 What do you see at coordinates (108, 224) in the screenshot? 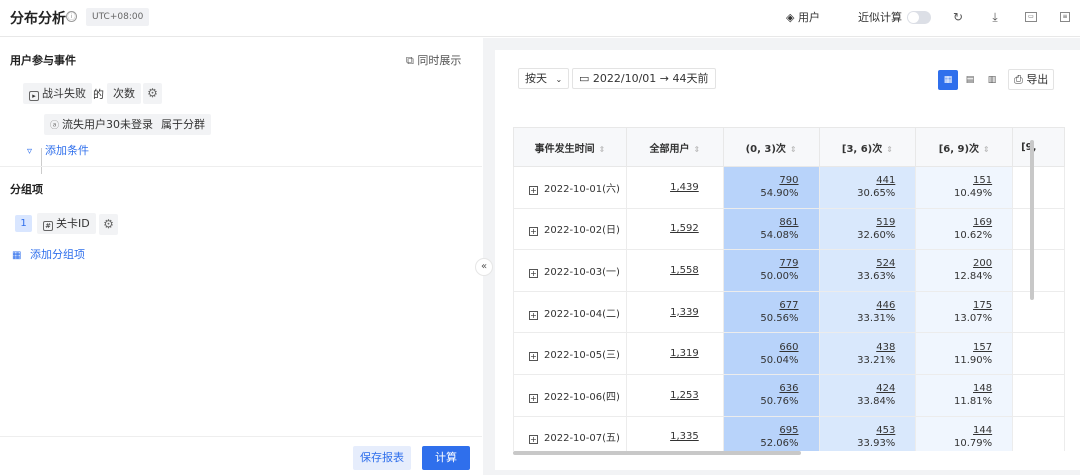
I see `group-settings-icon: ⚙` at bounding box center [108, 224].